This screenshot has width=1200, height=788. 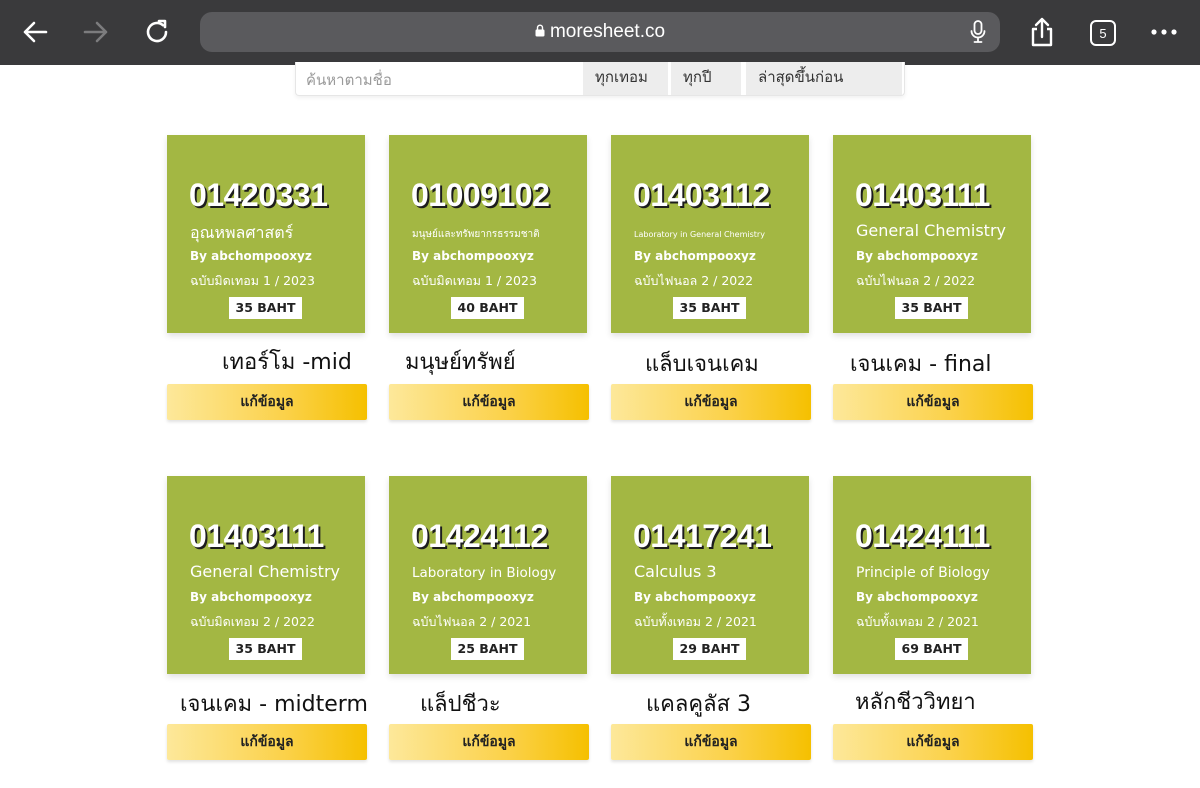 I want to click on address-bar: moresheet.co, so click(x=600, y=32).